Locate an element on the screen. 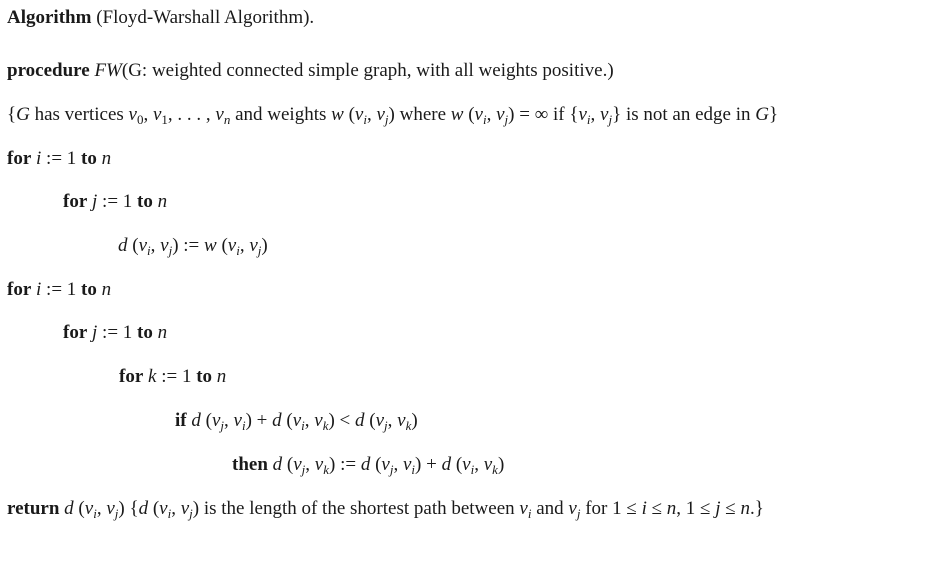  procedure-keyword: procedure is located at coordinates (48, 70).